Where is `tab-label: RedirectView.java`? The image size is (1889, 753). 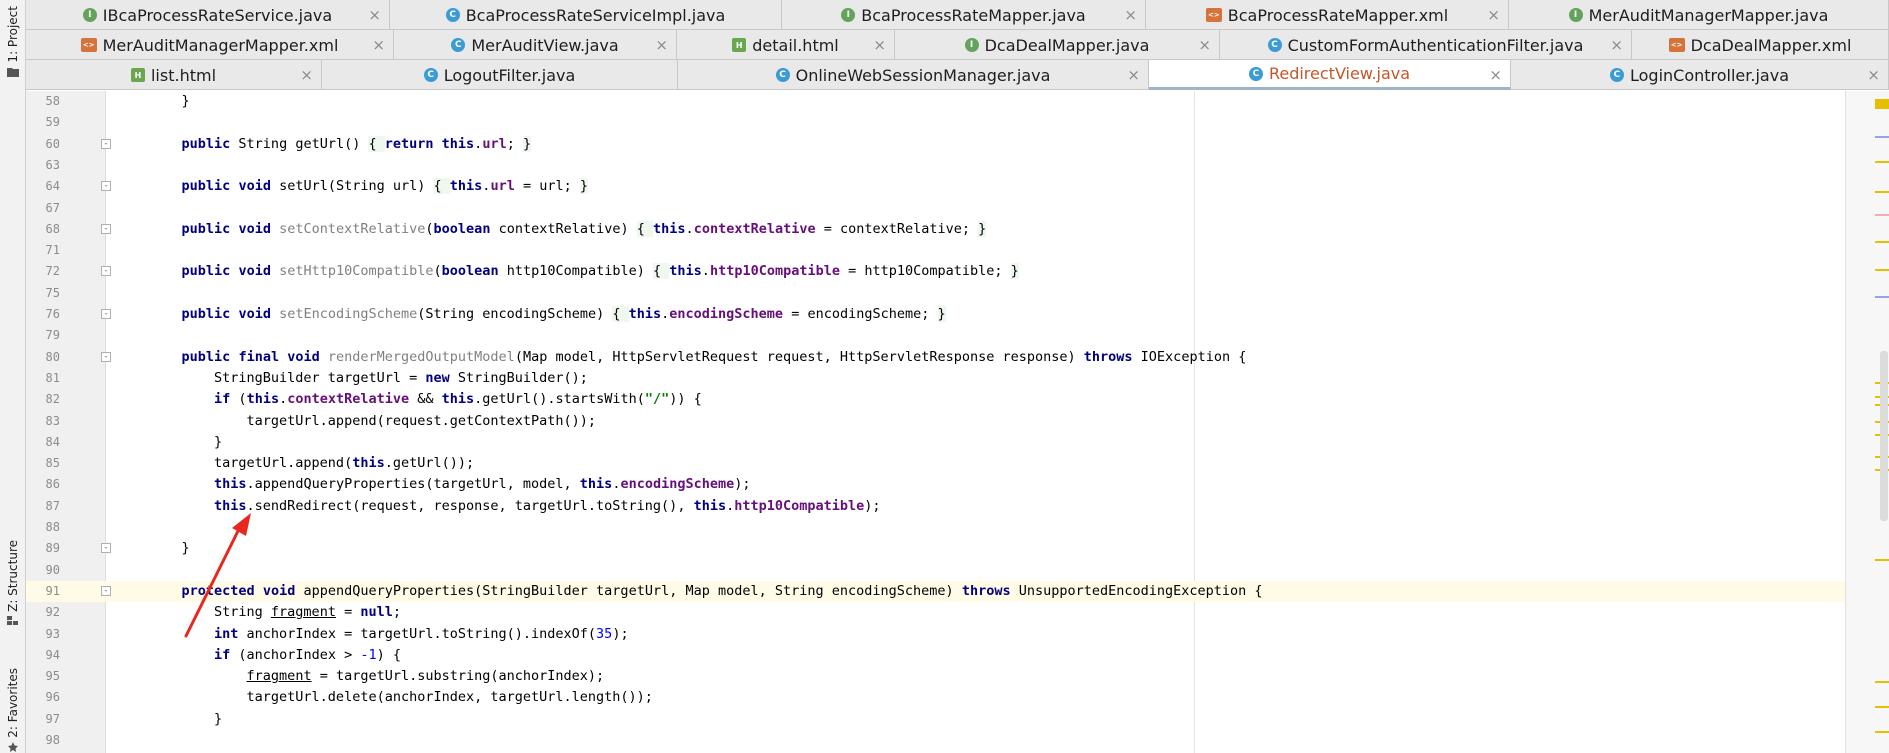 tab-label: RedirectView.java is located at coordinates (1339, 73).